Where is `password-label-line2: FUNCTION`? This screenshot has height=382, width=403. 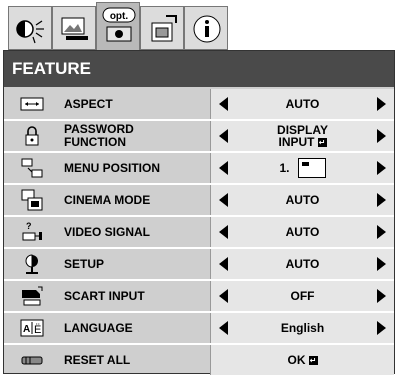
password-label-line2: FUNCTION is located at coordinates (95, 142).